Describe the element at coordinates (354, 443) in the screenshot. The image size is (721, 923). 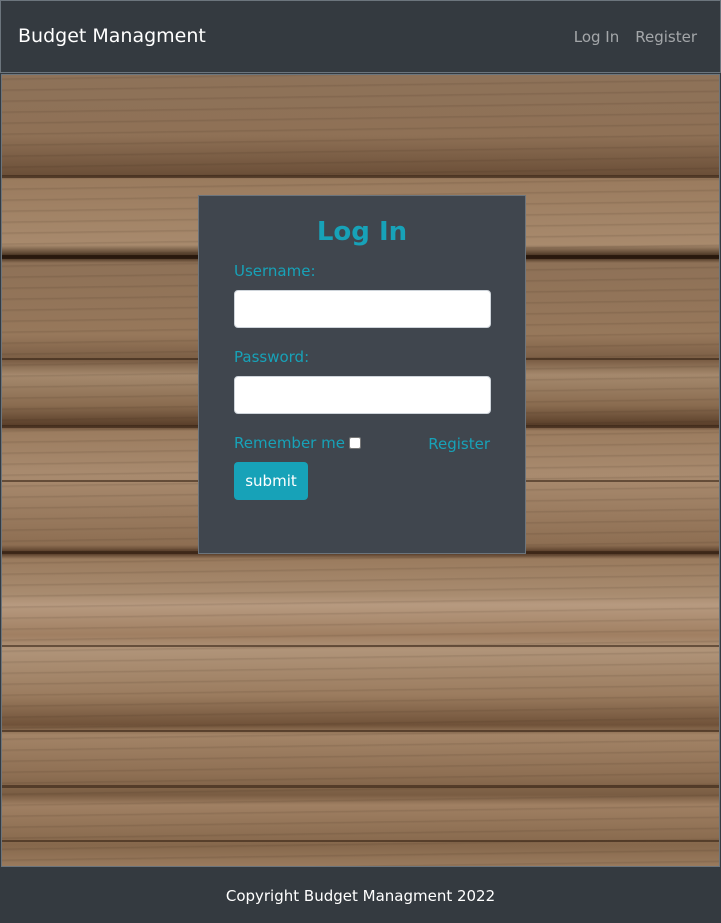
I see `remember-me-checkbox` at that location.